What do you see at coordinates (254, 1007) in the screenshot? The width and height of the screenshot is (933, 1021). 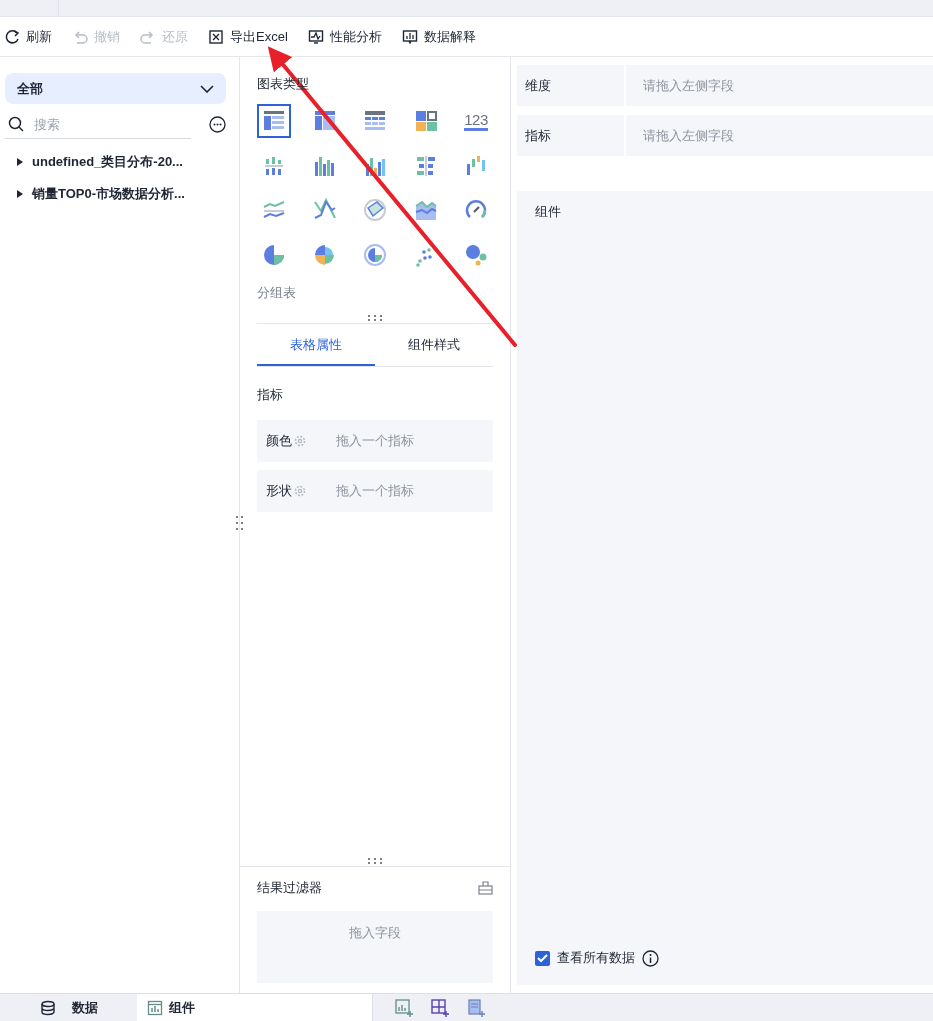 I see `bottom-tab: 组件` at bounding box center [254, 1007].